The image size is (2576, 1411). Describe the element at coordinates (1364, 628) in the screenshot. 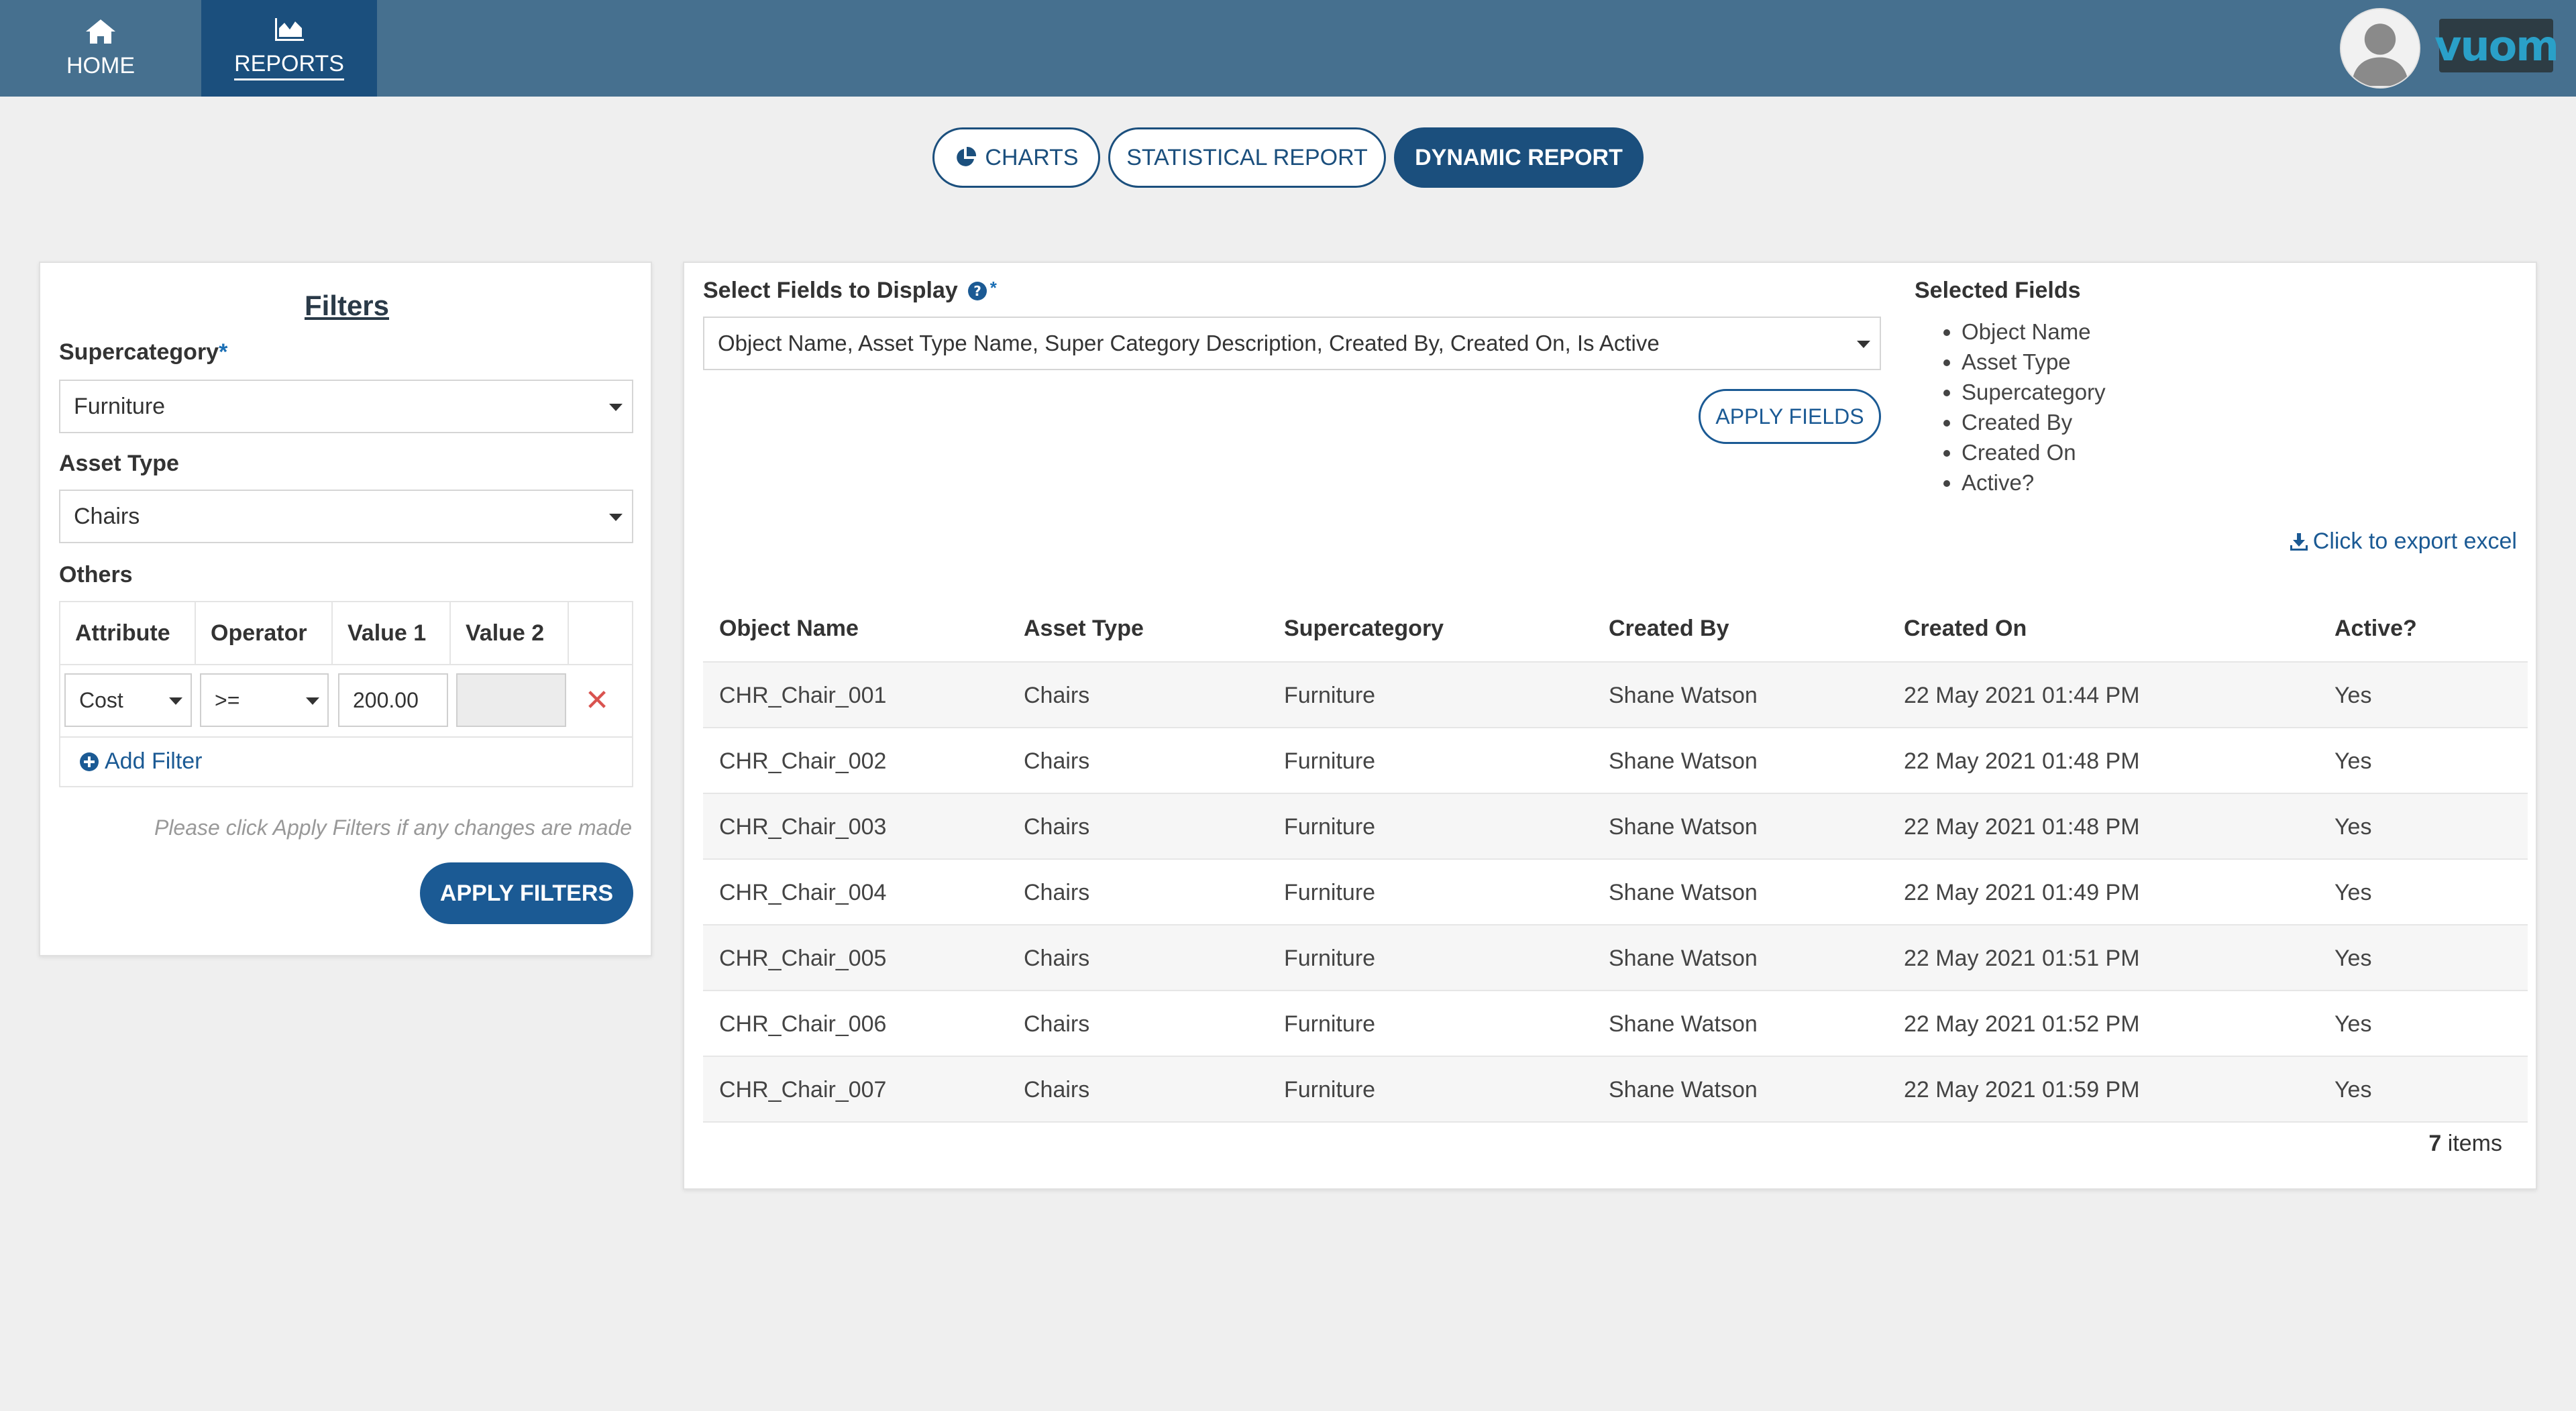

I see `col-supercategory-header: Supercategory` at that location.